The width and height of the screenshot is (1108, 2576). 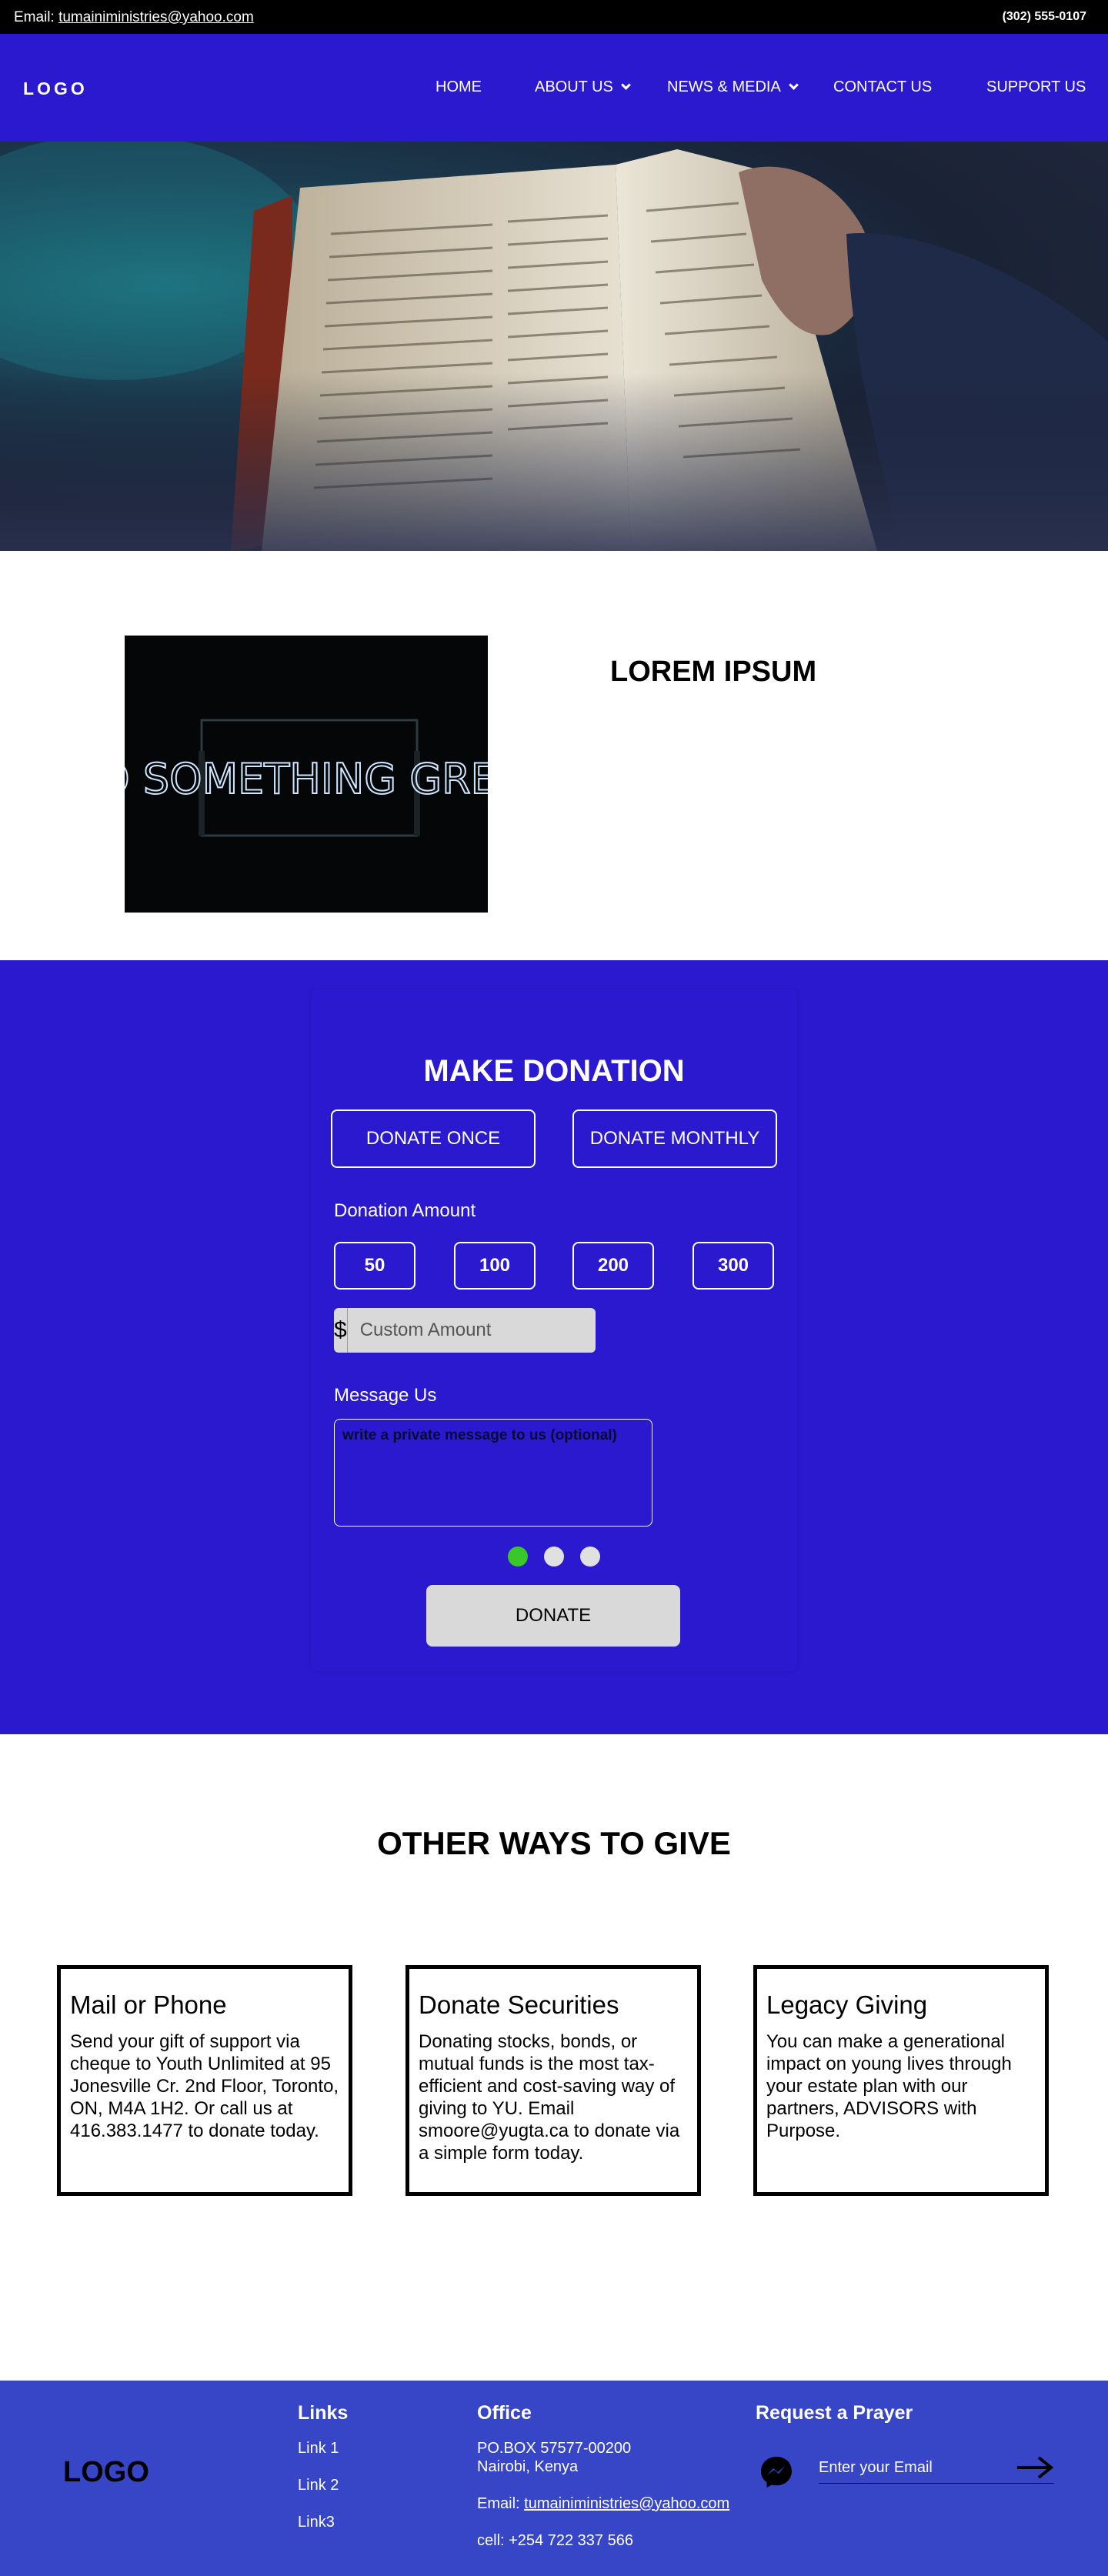 I want to click on give-card-title: Mail or Phone, so click(x=149, y=2005).